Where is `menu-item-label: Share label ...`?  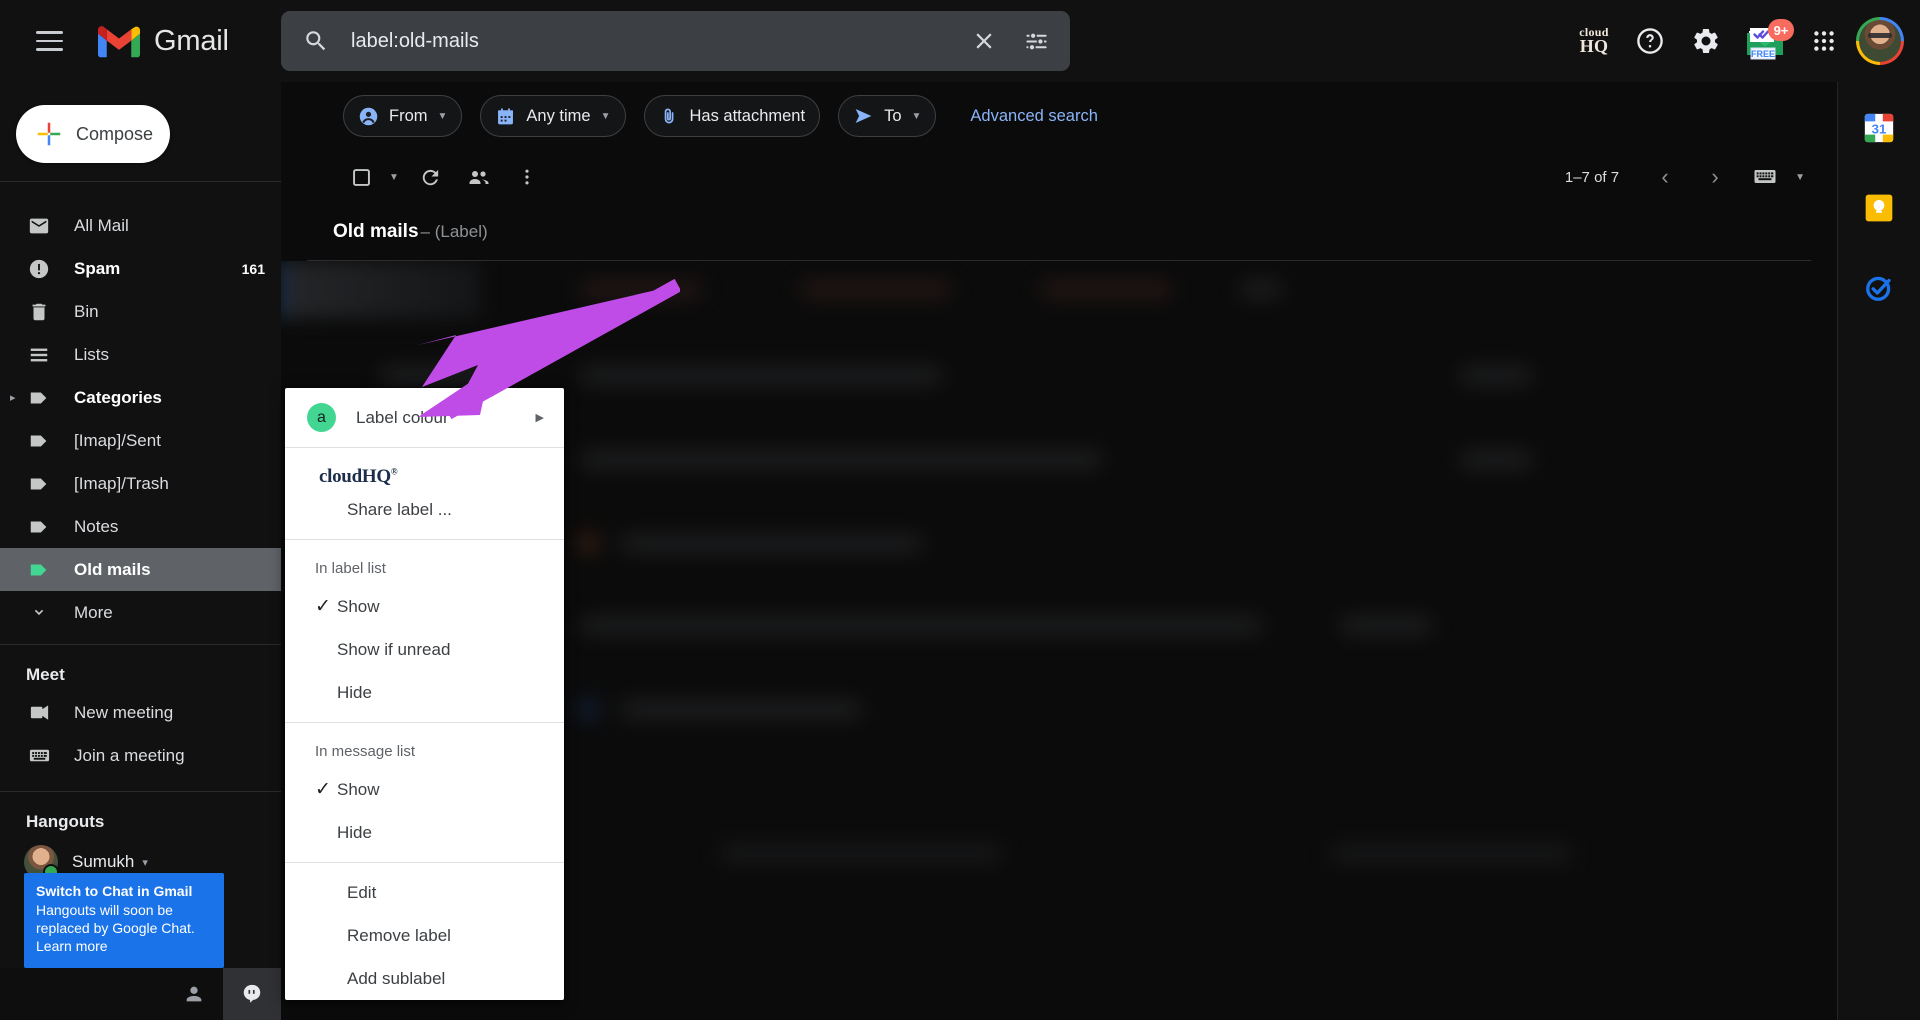
menu-item-label: Share label ... is located at coordinates (399, 509).